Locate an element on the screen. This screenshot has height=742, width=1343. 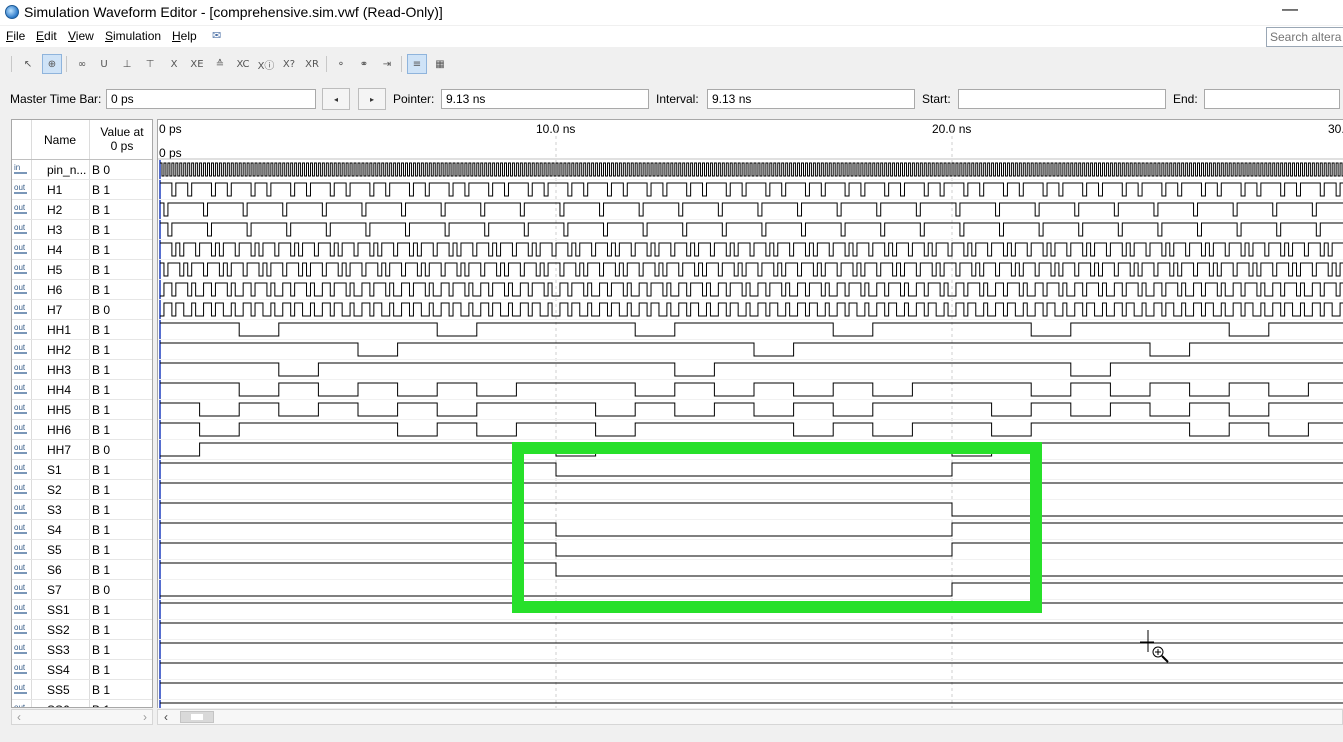
signal-list-scrollbar: ‹ › is located at coordinates (82, 717).